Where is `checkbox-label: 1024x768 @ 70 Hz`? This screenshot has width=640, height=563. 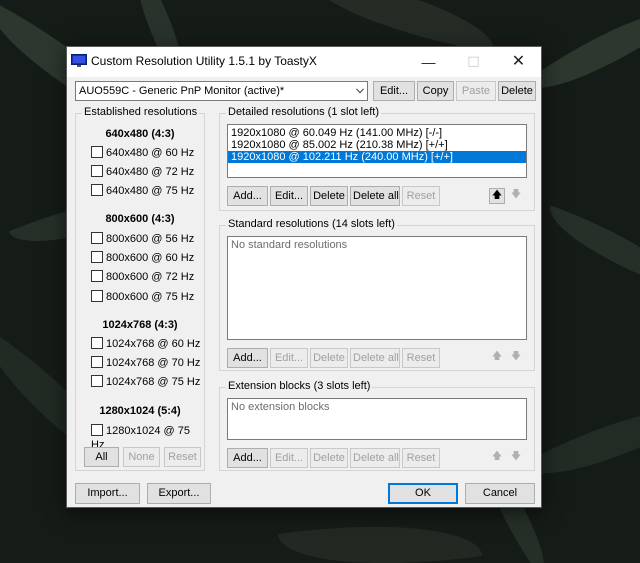 checkbox-label: 1024x768 @ 70 Hz is located at coordinates (153, 363).